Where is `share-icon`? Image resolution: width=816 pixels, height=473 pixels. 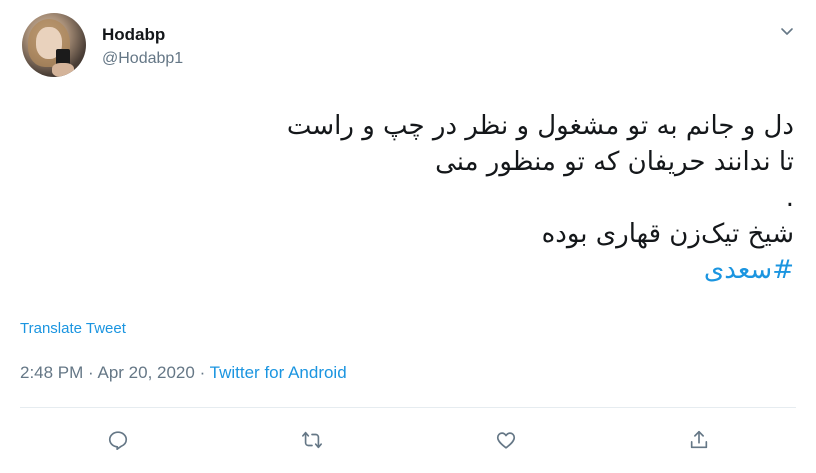 share-icon is located at coordinates (699, 439).